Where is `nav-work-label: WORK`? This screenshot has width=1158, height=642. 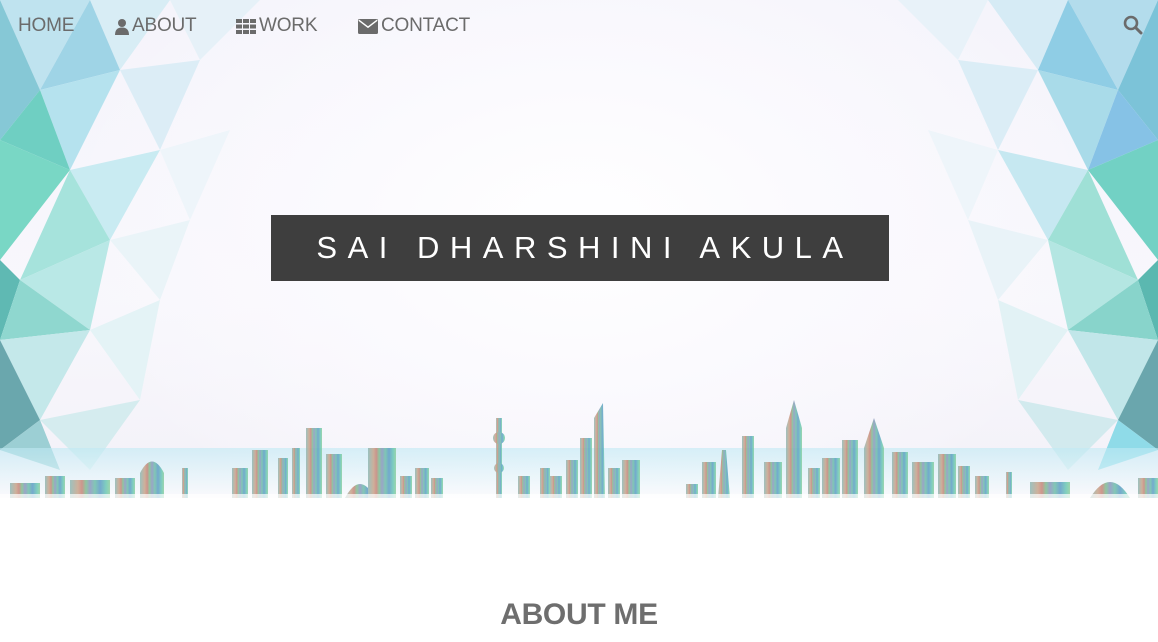
nav-work-label: WORK is located at coordinates (288, 25).